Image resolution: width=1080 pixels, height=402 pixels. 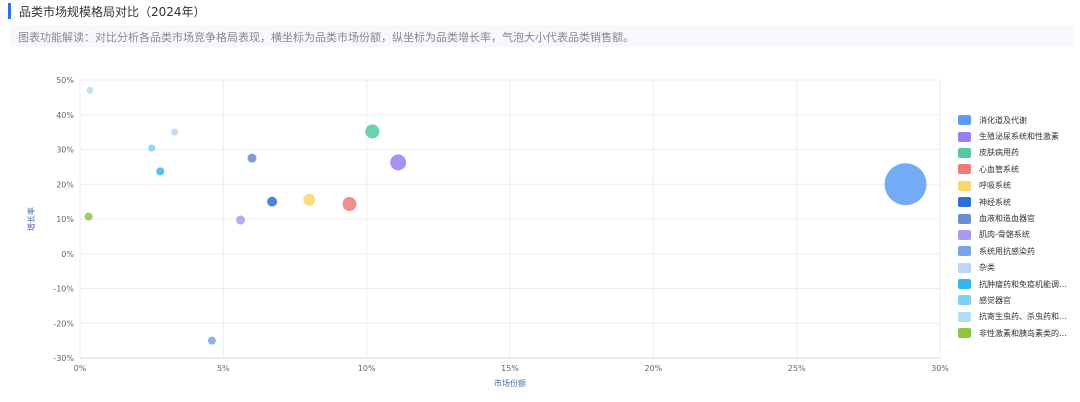 What do you see at coordinates (1026, 317) in the screenshot?
I see `legend-label: 抗寄生虫药、杀虫药和驱虫药` at bounding box center [1026, 317].